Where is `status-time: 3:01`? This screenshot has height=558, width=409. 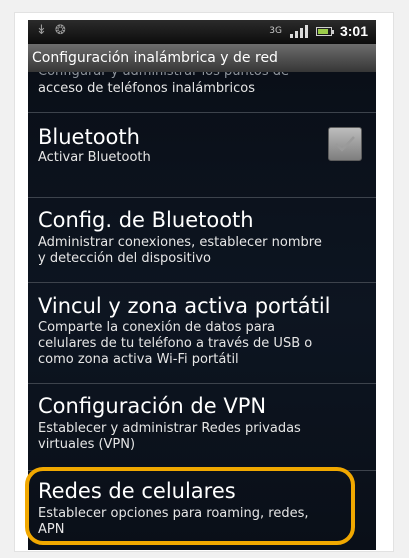 status-time: 3:01 is located at coordinates (353, 31).